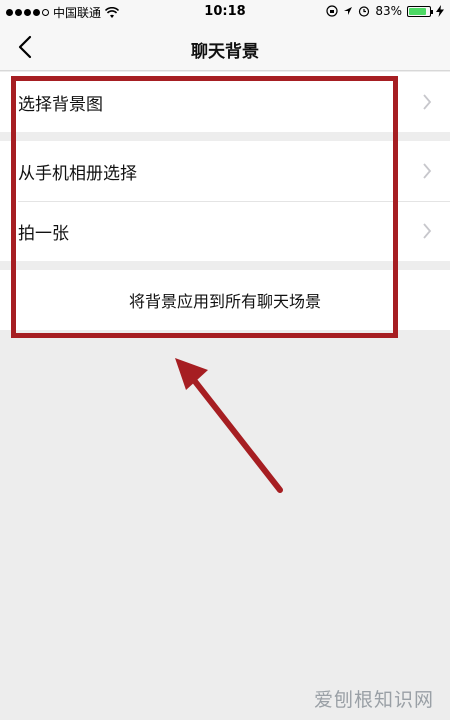 Image resolution: width=450 pixels, height=720 pixels. Describe the element at coordinates (77, 173) in the screenshot. I see `list-item-label: 从手机相册选择` at that location.